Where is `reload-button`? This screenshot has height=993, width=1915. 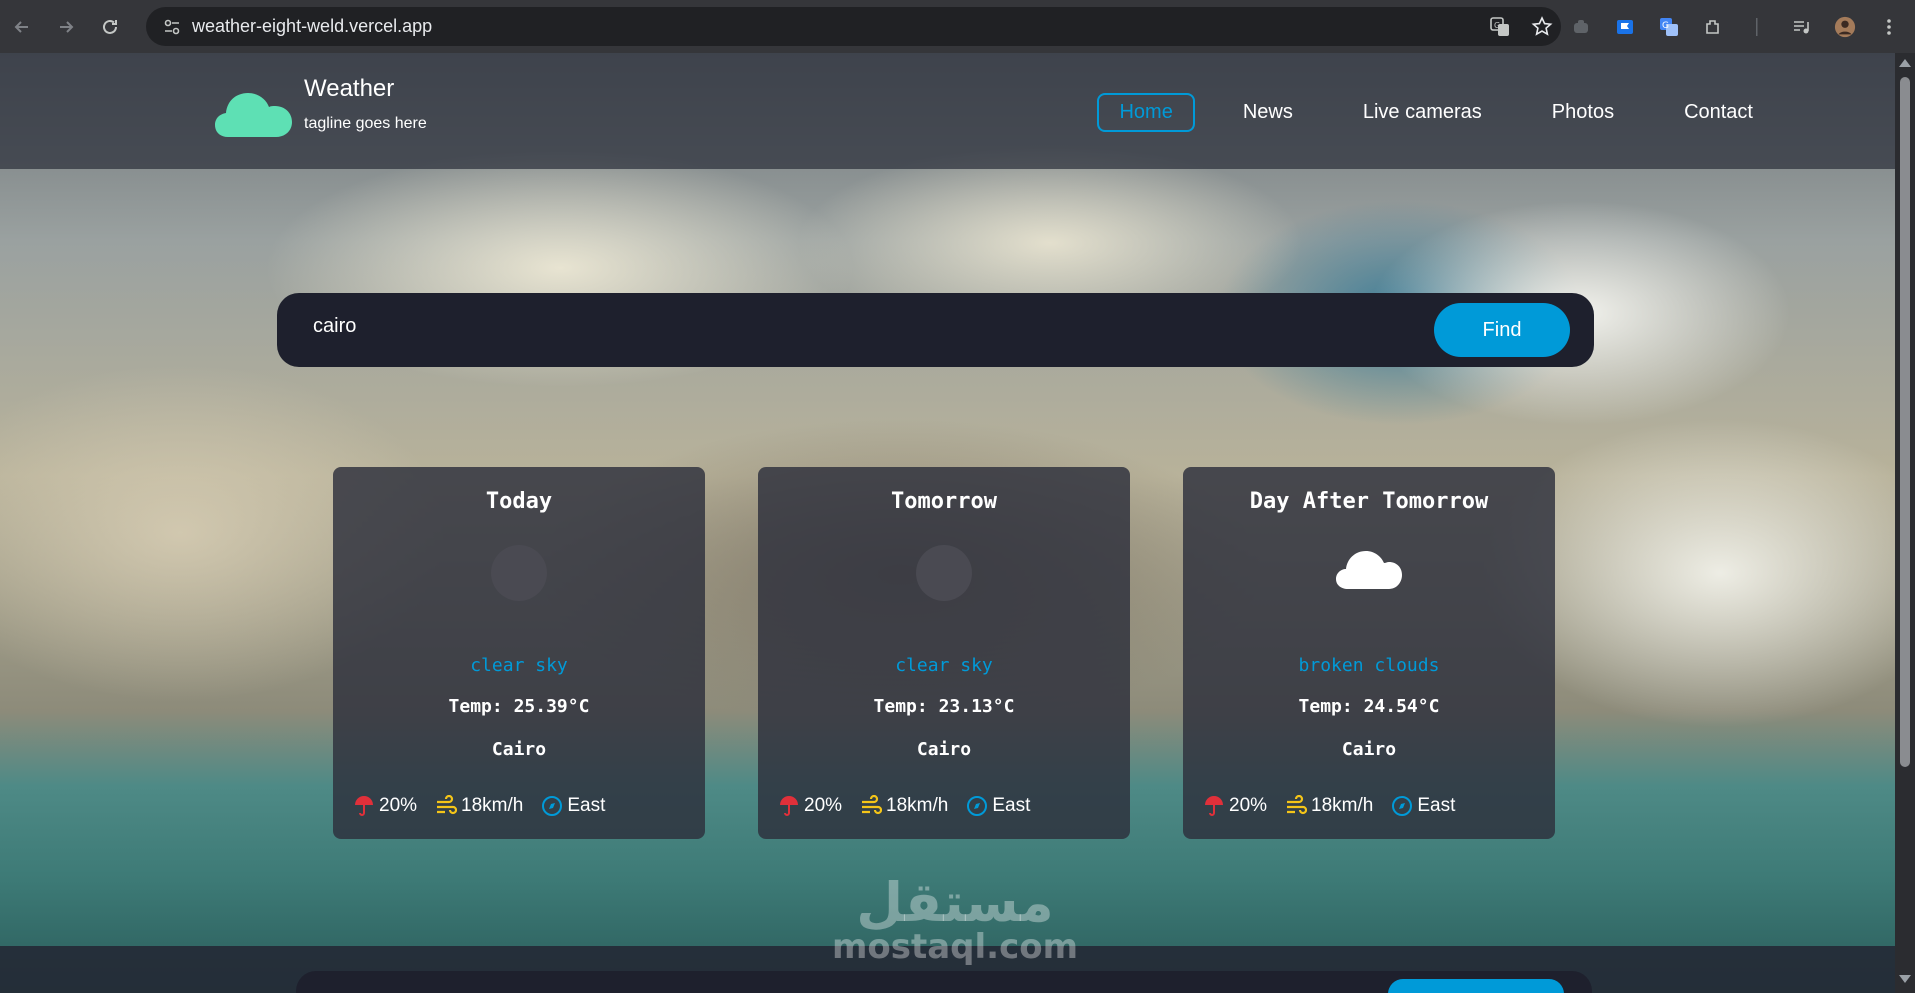 reload-button is located at coordinates (110, 26).